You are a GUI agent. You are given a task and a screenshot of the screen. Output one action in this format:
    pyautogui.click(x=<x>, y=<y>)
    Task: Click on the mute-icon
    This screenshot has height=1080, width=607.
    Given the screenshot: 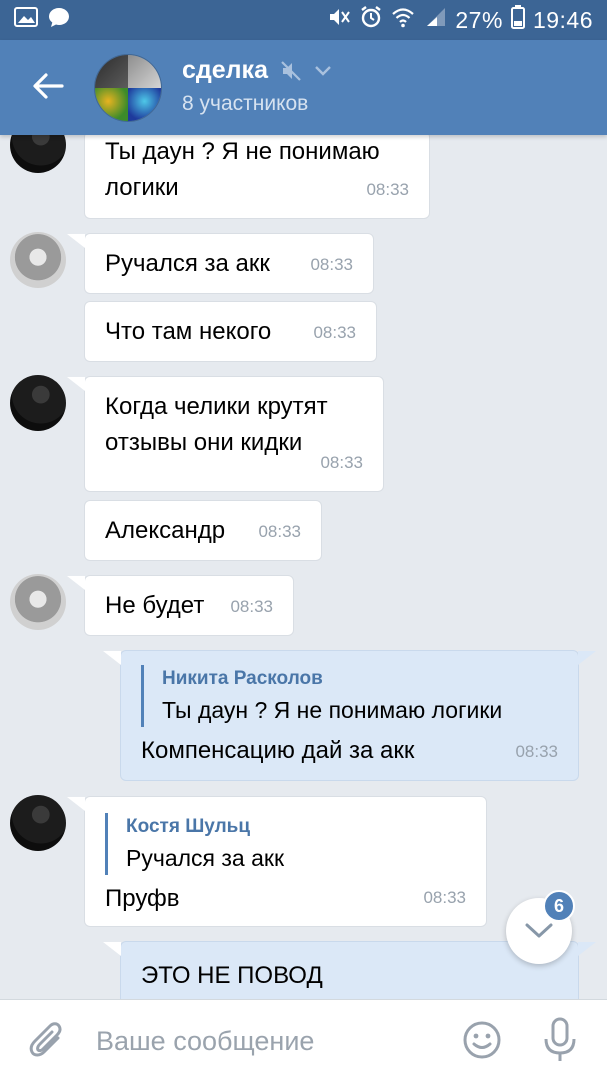 What is the action you would take?
    pyautogui.click(x=339, y=20)
    